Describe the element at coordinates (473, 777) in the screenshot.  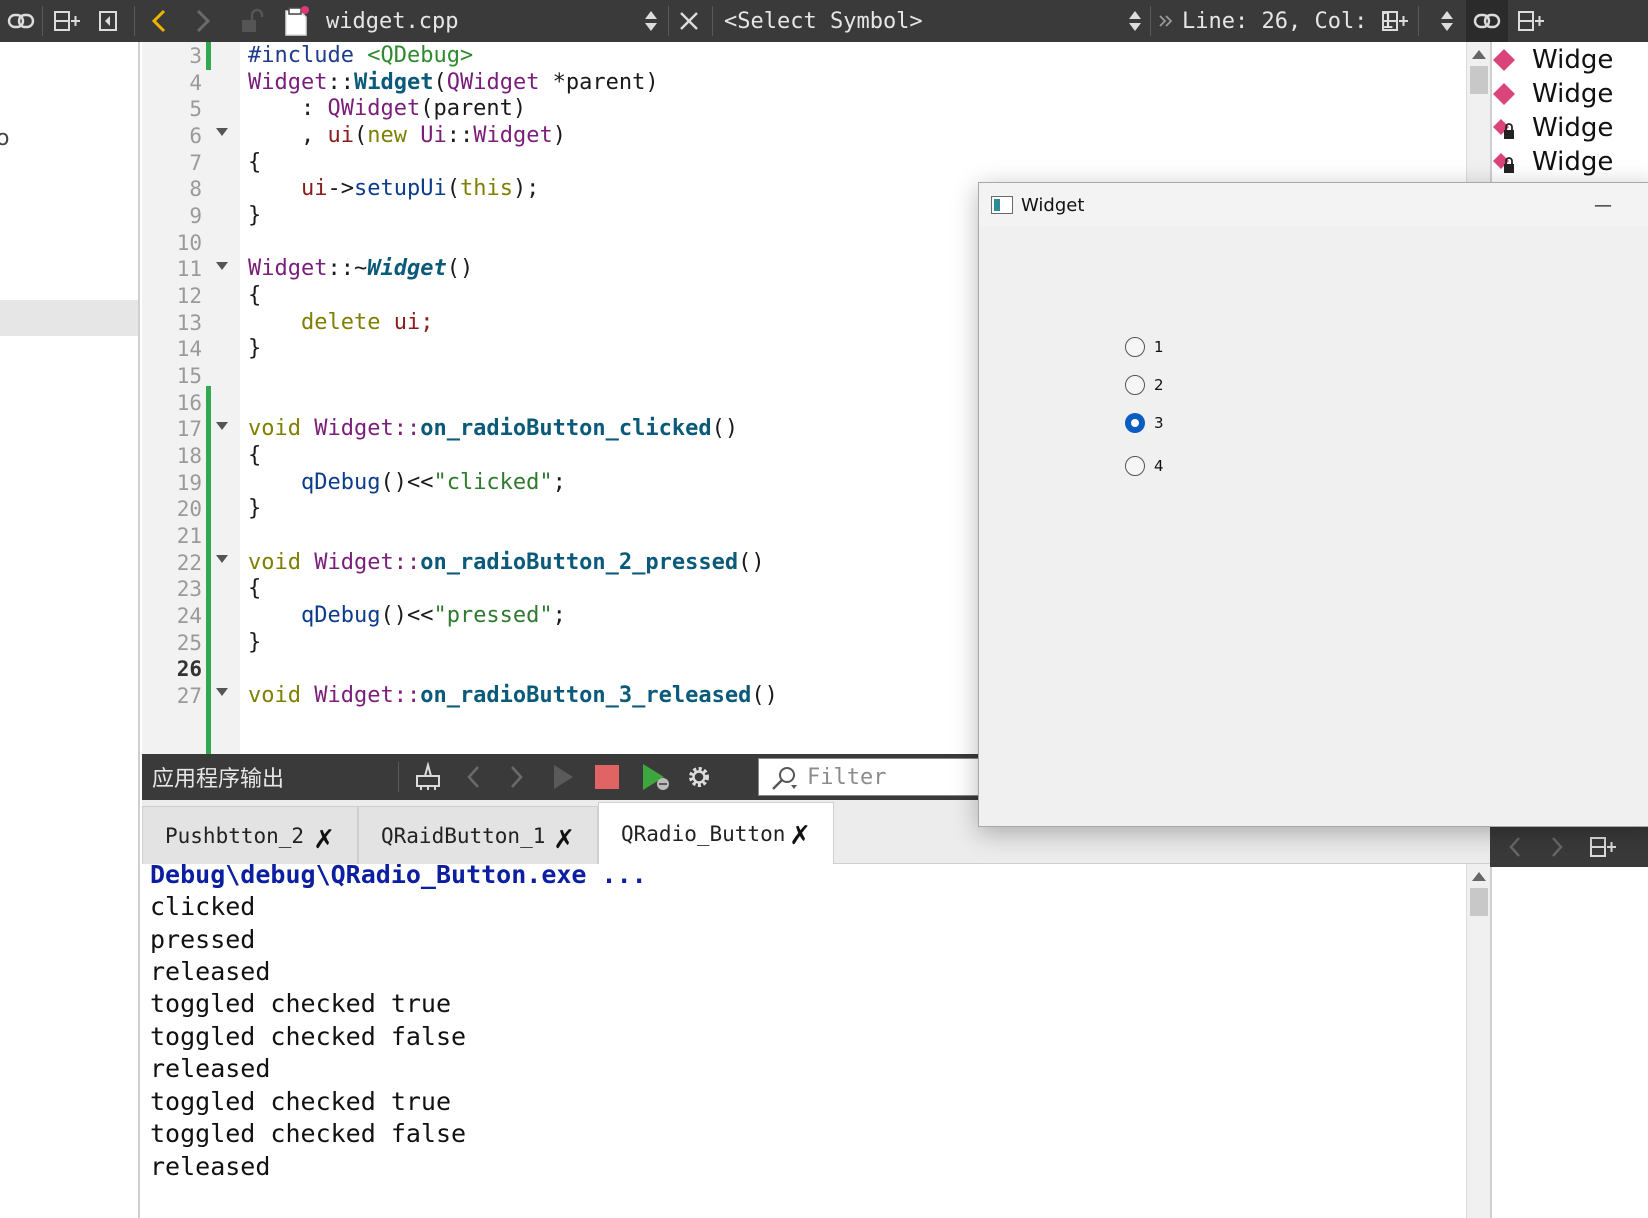
I see `previous-item-icon` at that location.